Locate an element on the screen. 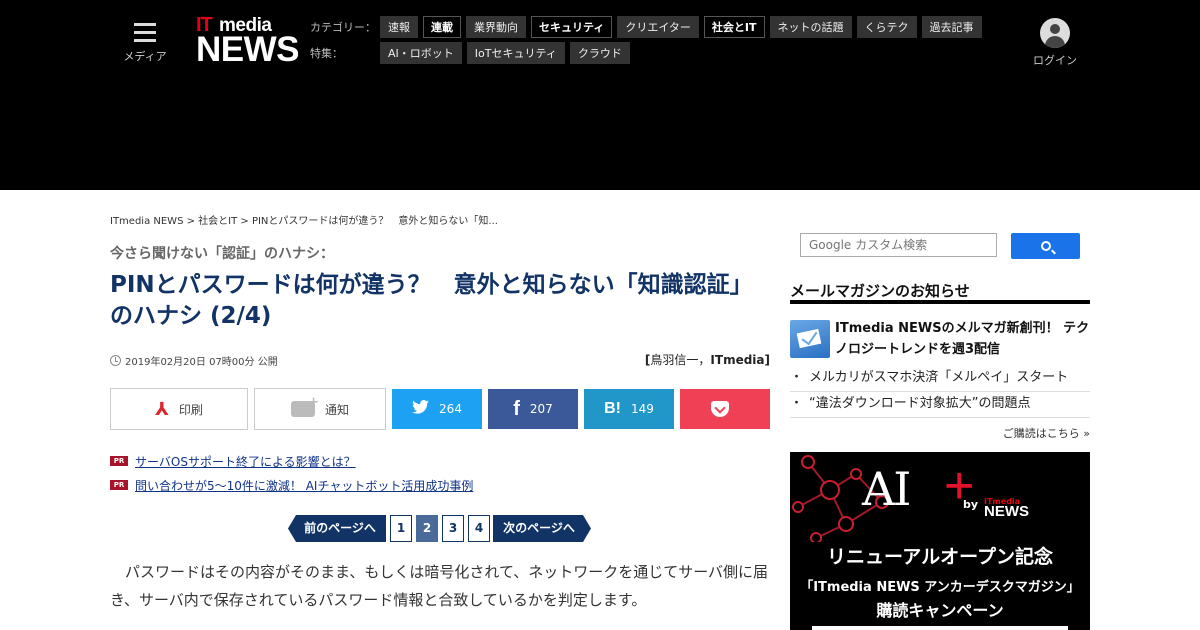 The height and width of the screenshot is (630, 1200). author-byline: [鳥羽信一，ITmedia] is located at coordinates (707, 359).